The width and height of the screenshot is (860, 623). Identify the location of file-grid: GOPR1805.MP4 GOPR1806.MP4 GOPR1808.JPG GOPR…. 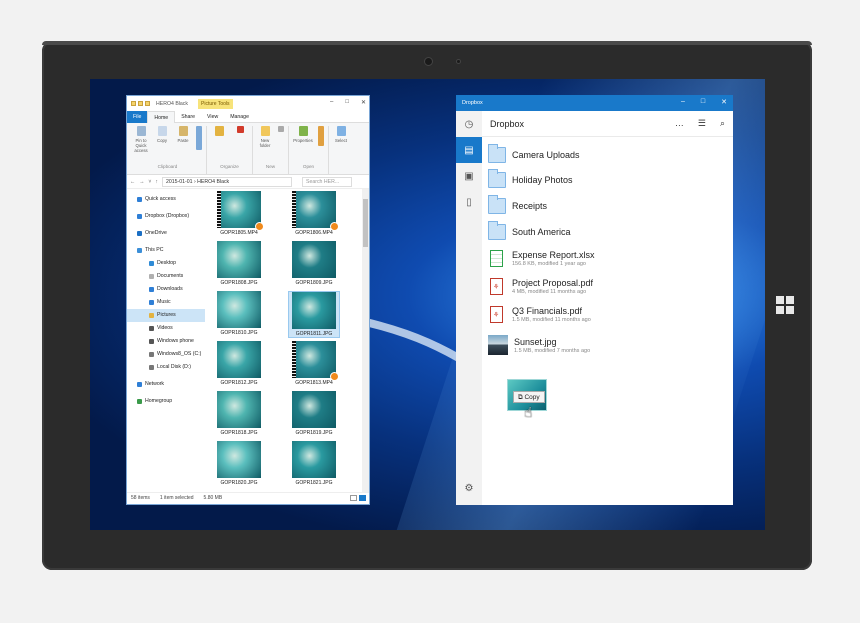
(287, 340).